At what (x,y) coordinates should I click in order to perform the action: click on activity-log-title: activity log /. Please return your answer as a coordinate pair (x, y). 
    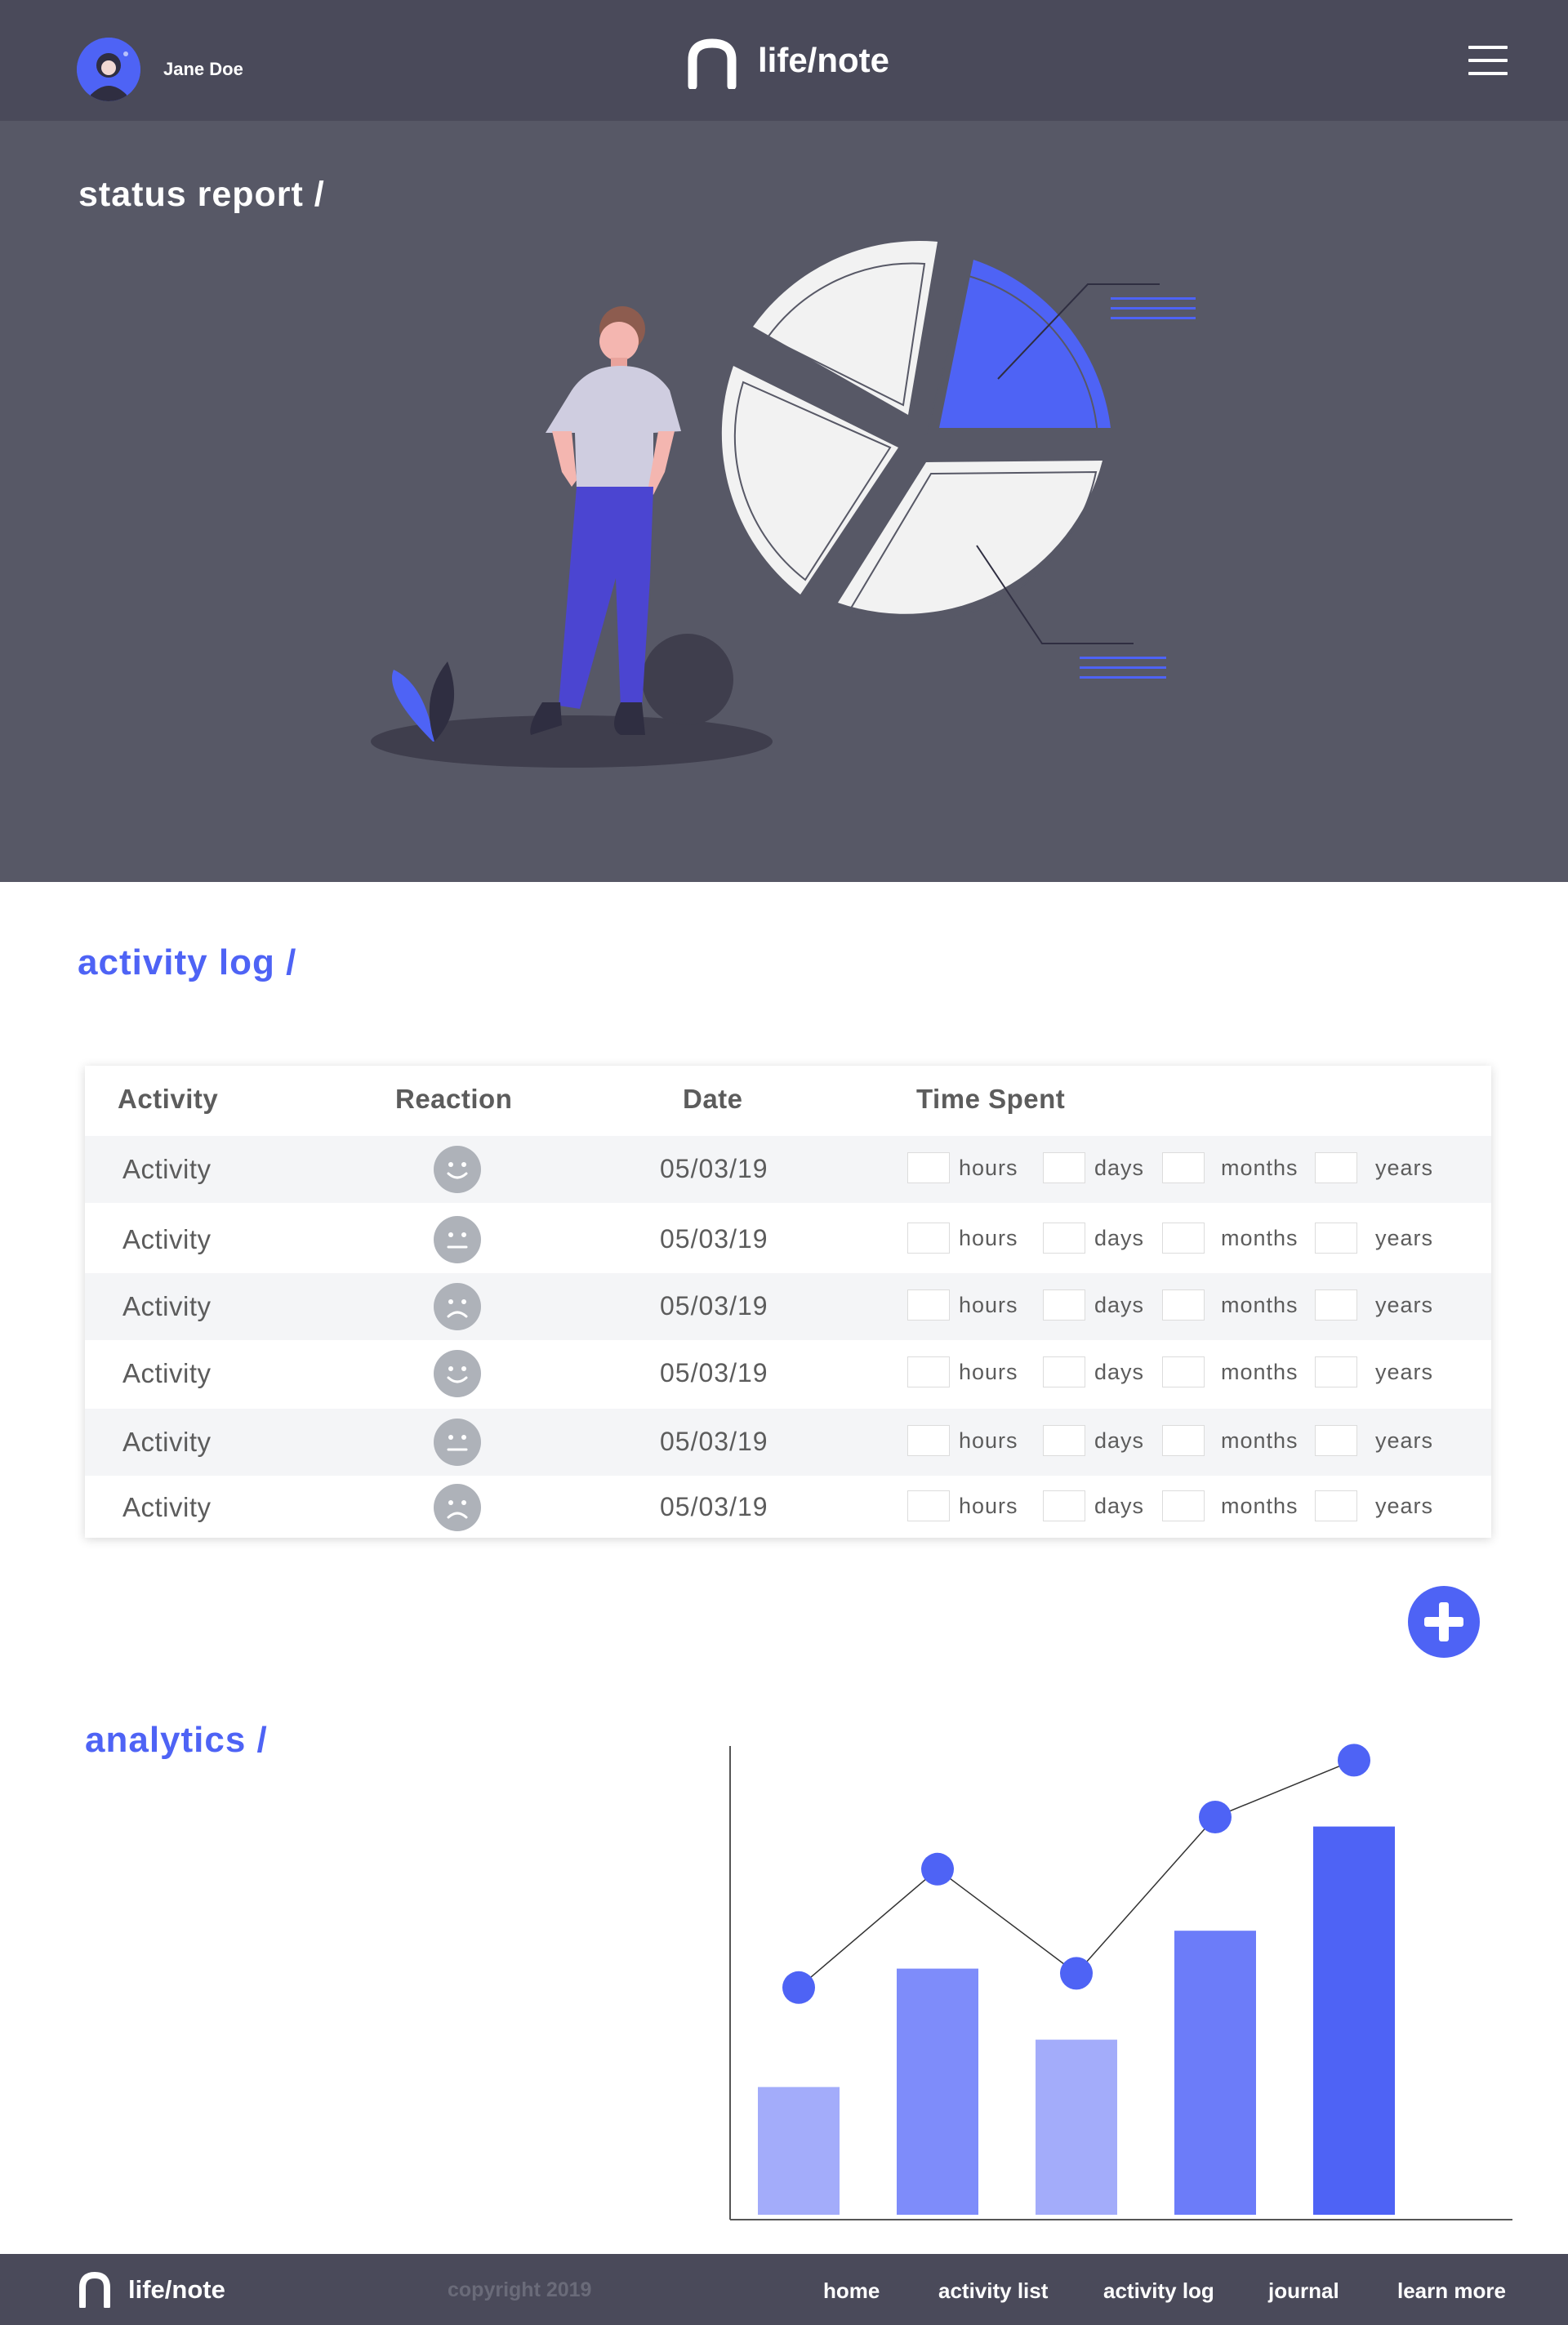
    Looking at the image, I should click on (187, 962).